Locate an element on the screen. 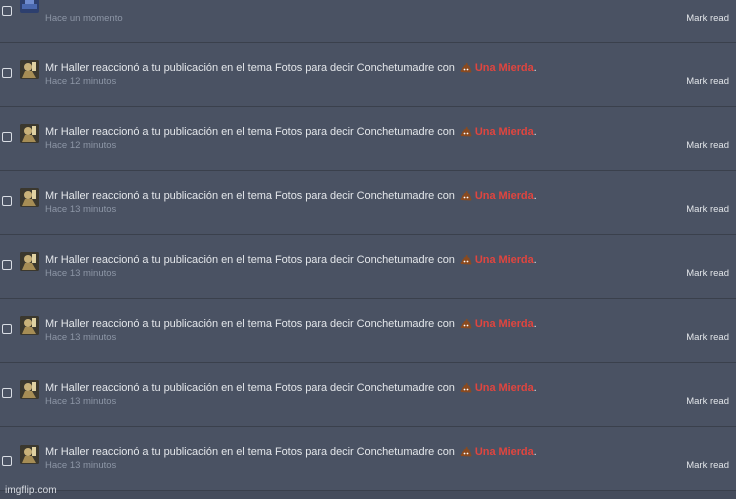  notification-item: Hace un momento Mark read is located at coordinates (368, 21).